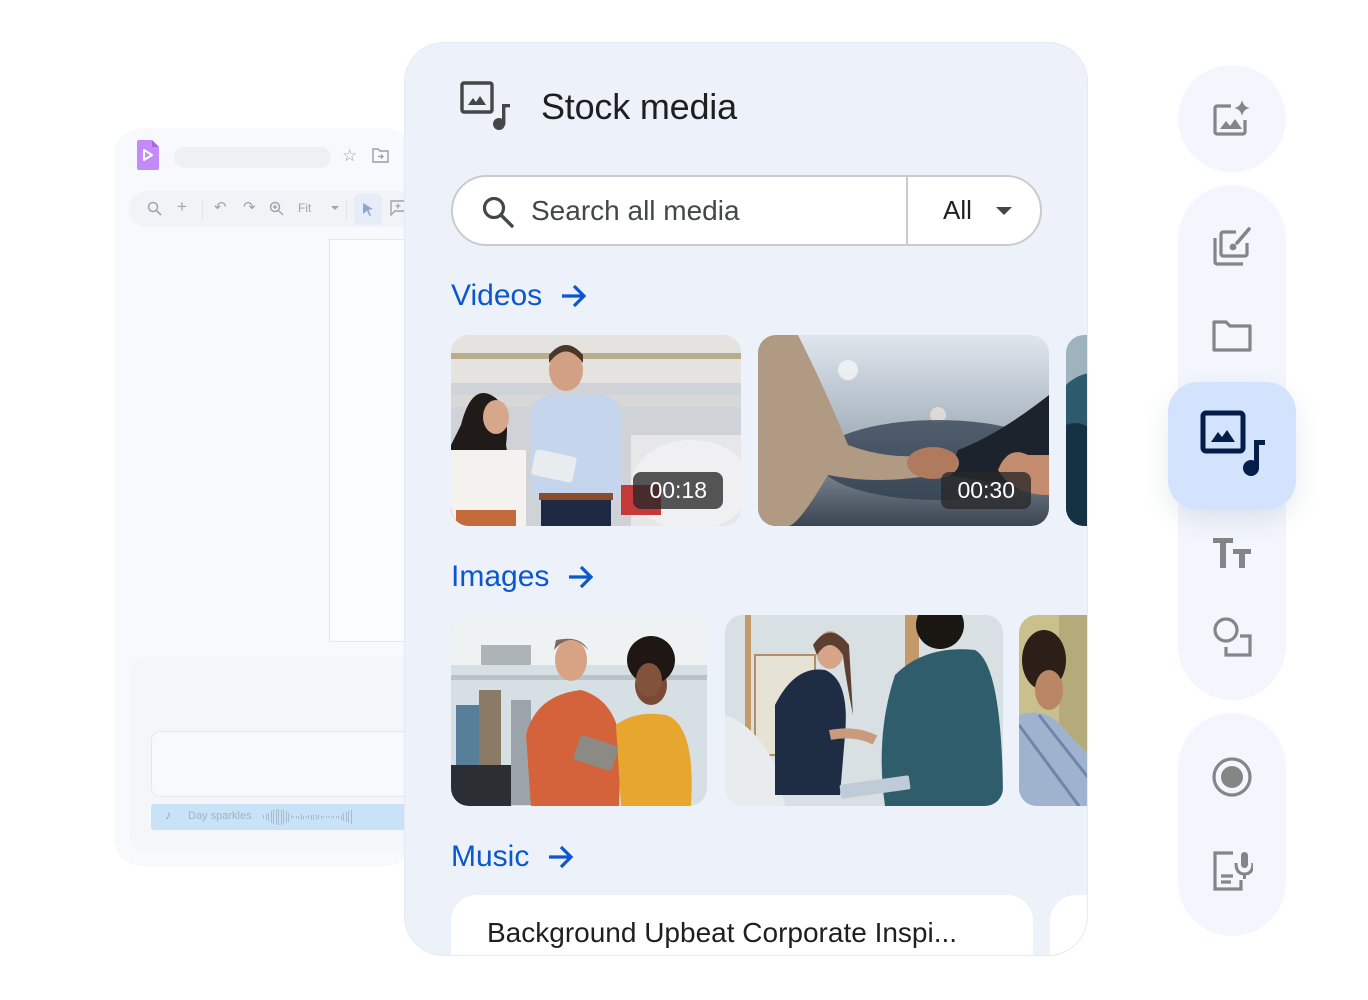 The height and width of the screenshot is (1000, 1368). I want to click on music-section-label: Music, so click(490, 856).